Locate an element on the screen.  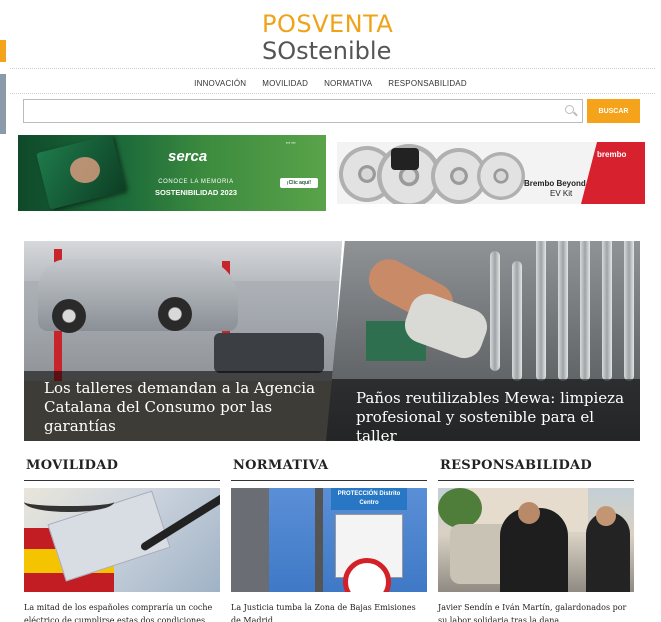
nav-item-normativa: NORMATIVA is located at coordinates (348, 83).